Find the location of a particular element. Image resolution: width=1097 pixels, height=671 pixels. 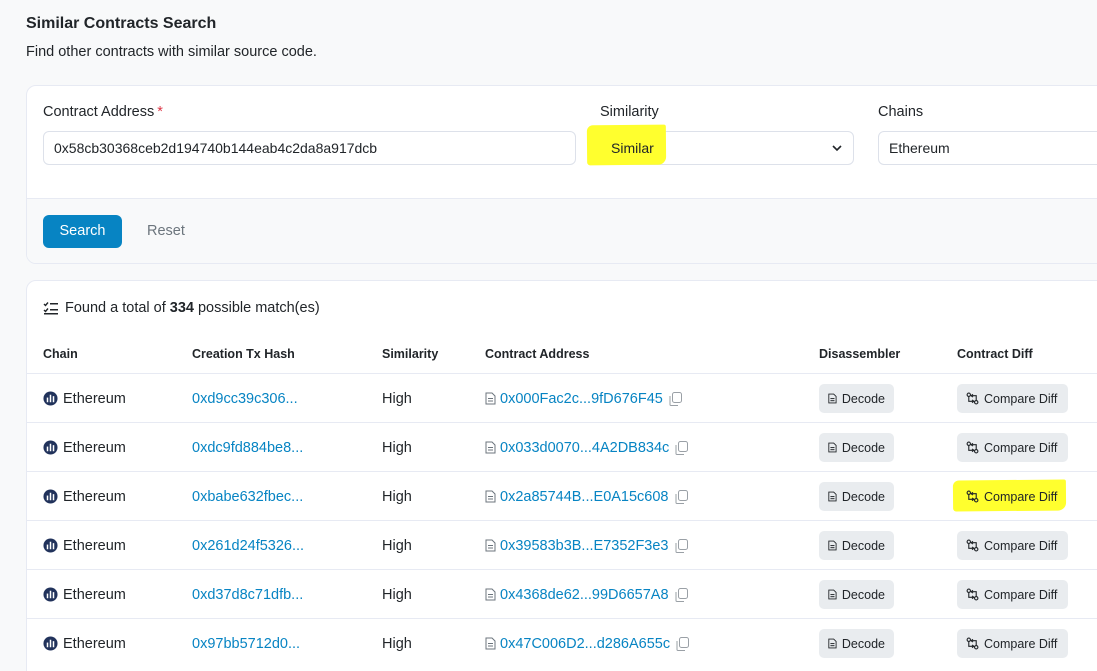

contract-address-cell: 0x47C006D2...d286A655c is located at coordinates (587, 643).